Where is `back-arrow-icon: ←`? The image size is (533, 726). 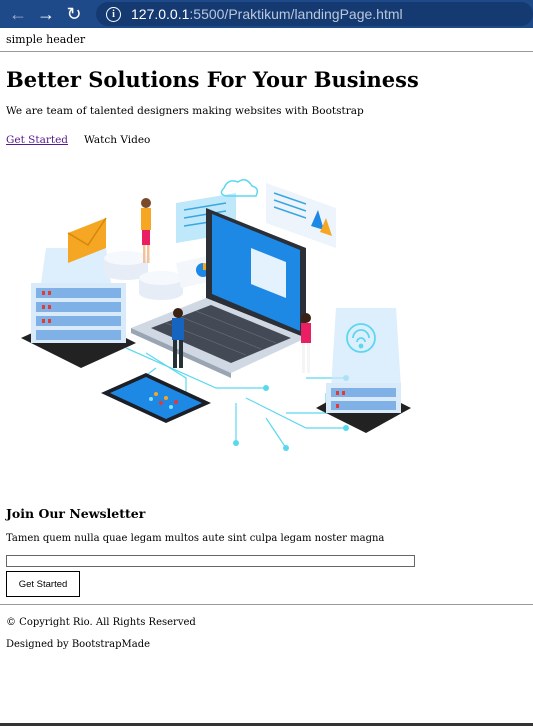
back-arrow-icon: ← is located at coordinates (18, 14).